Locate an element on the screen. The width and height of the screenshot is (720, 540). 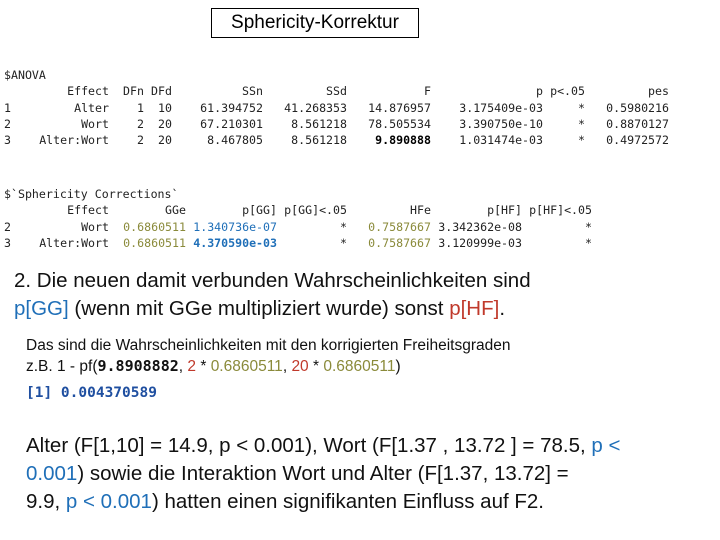
anova-header-row: Effect DFn DFd SSn SSd Fp p<.05 pes is located at coordinates (368, 91).